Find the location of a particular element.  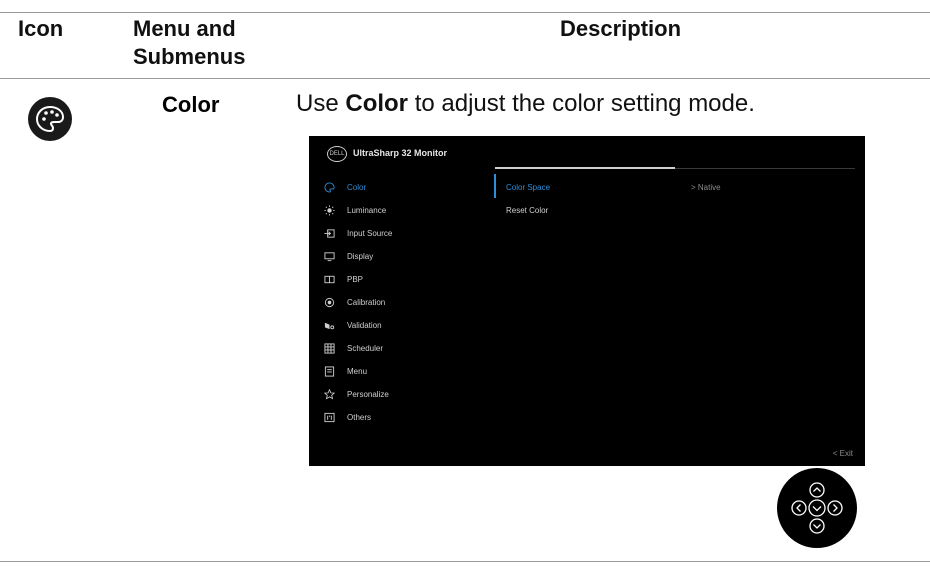

joystick-down-icon is located at coordinates (817, 526).